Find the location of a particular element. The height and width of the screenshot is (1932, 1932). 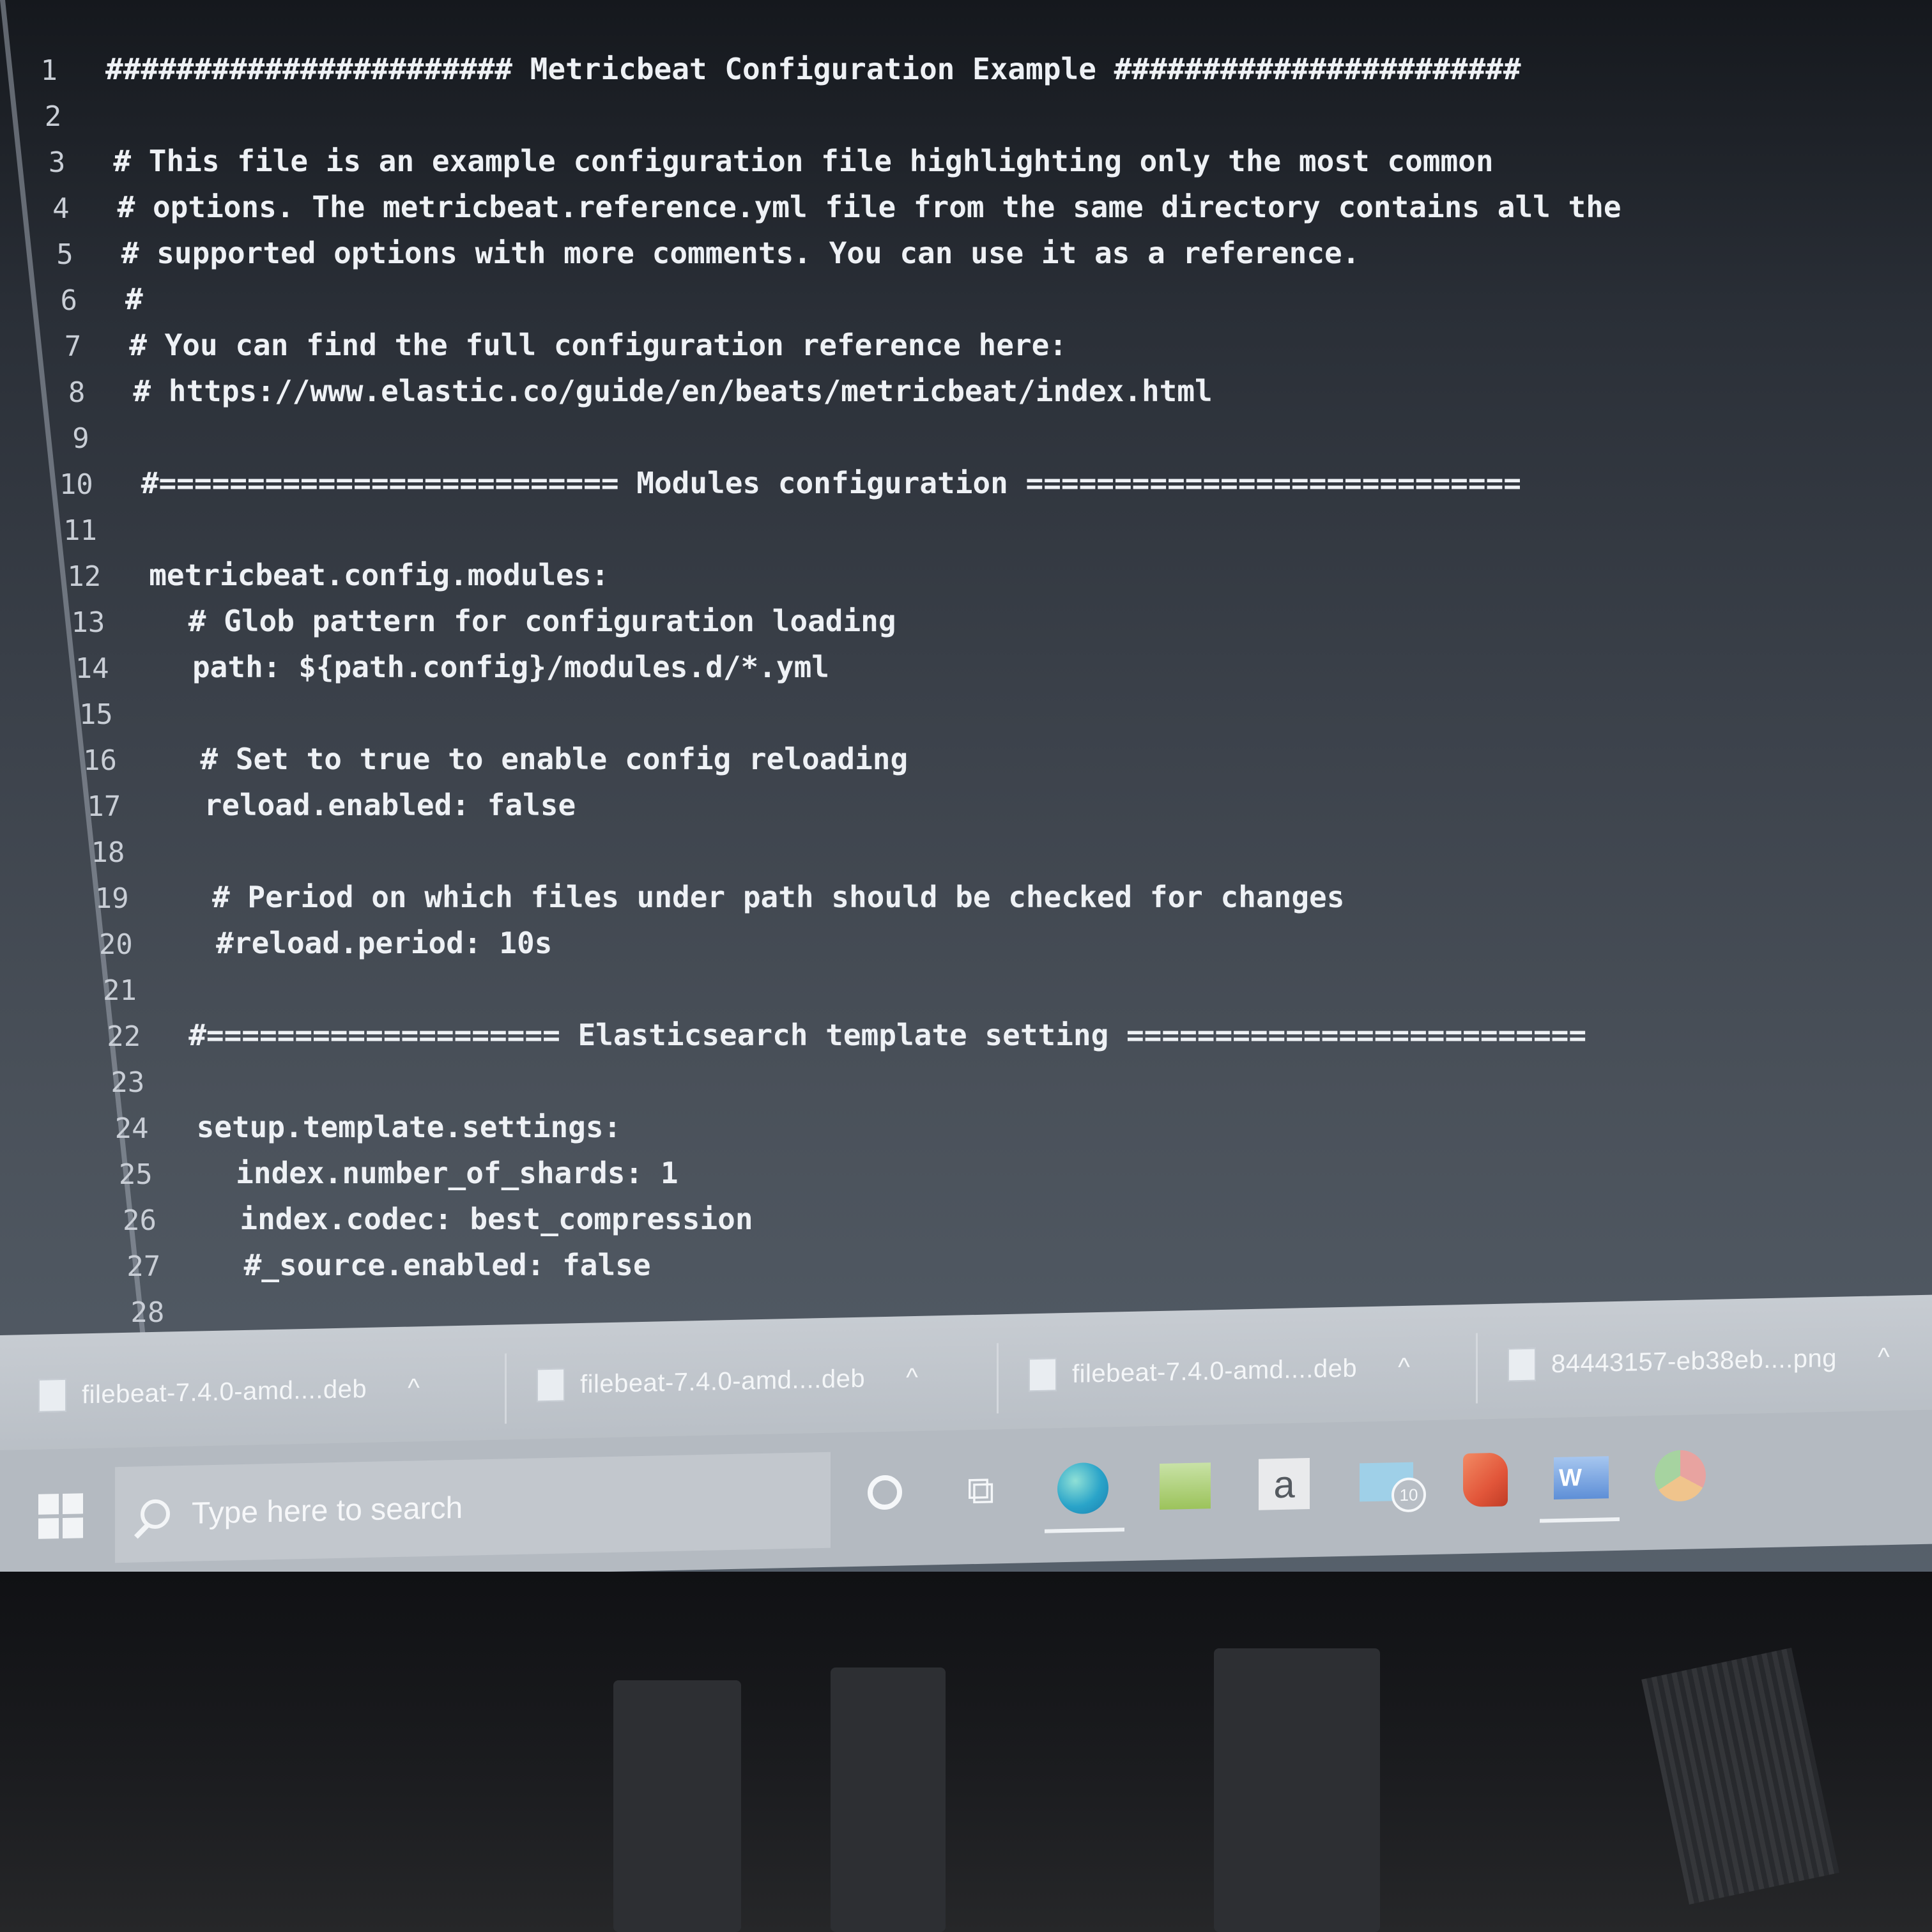

word-letter: W is located at coordinates (1581, 1478).